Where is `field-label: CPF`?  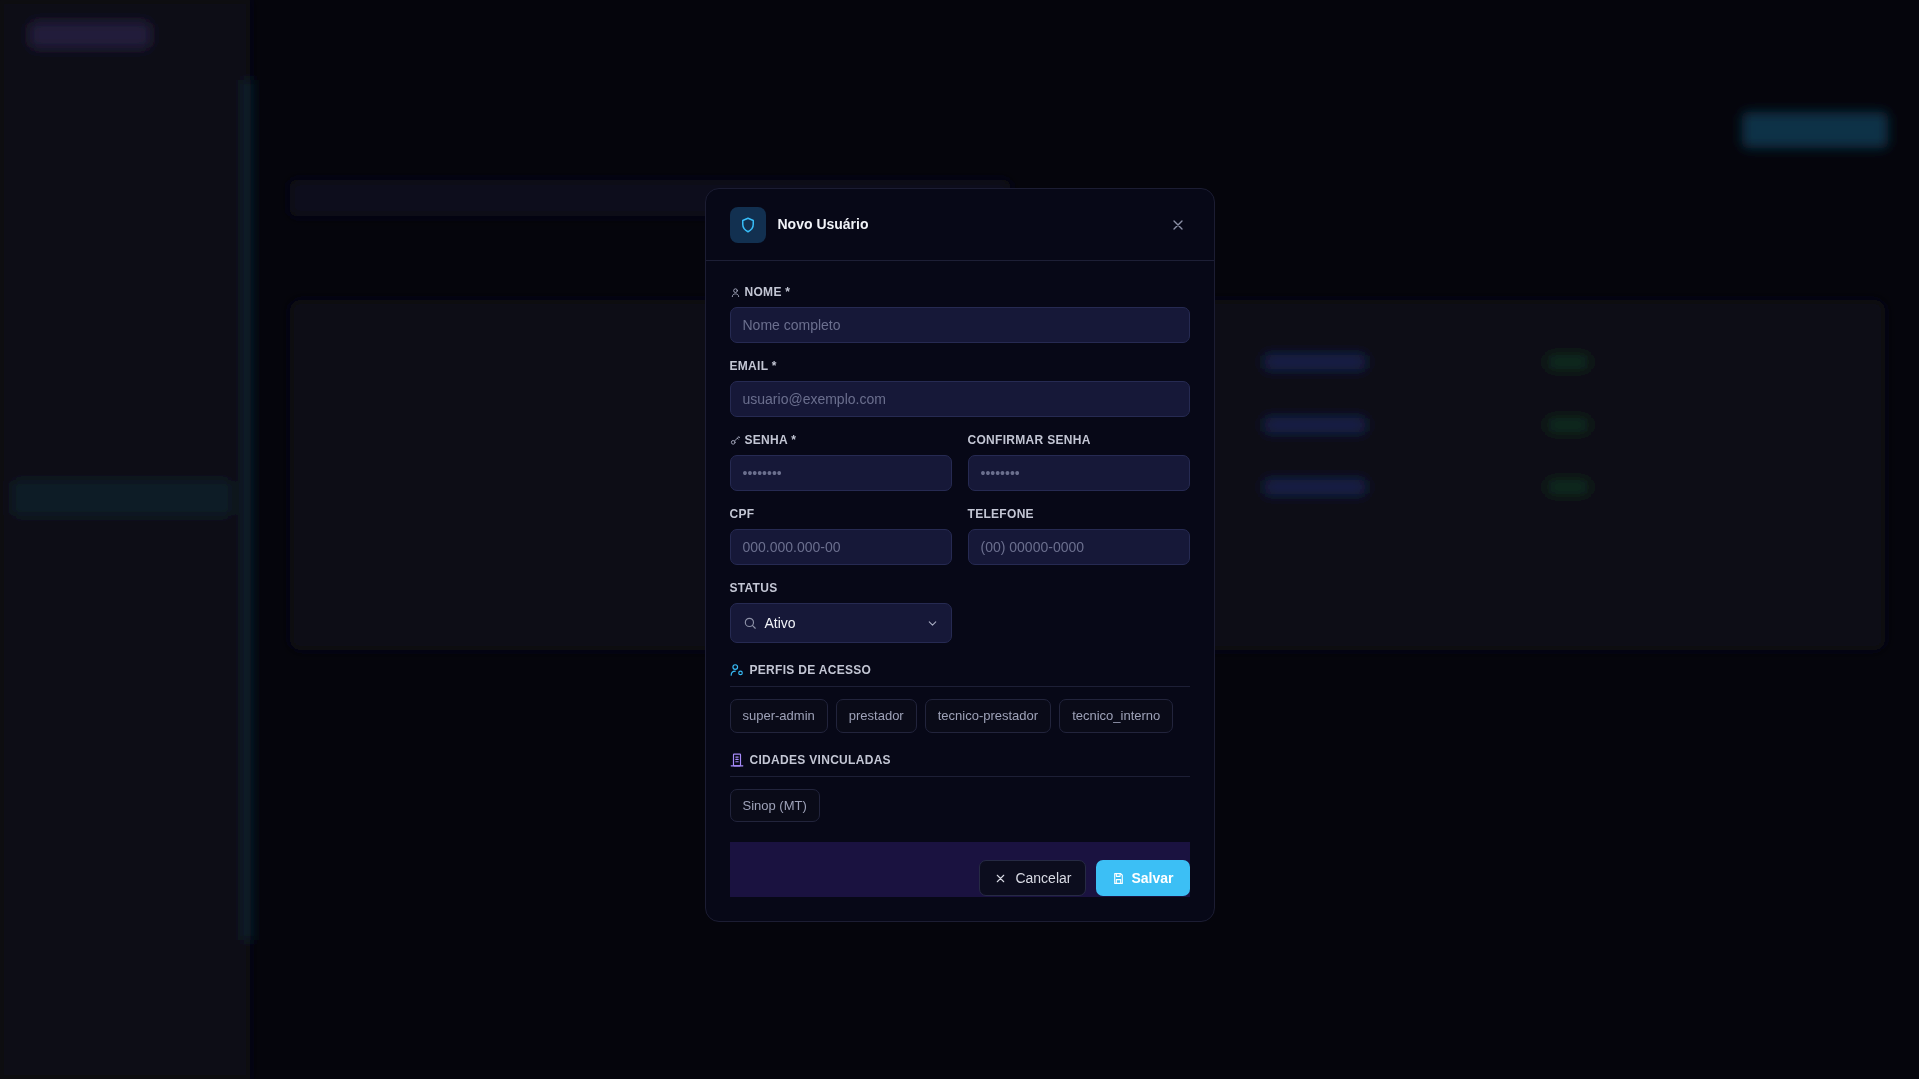 field-label: CPF is located at coordinates (742, 514).